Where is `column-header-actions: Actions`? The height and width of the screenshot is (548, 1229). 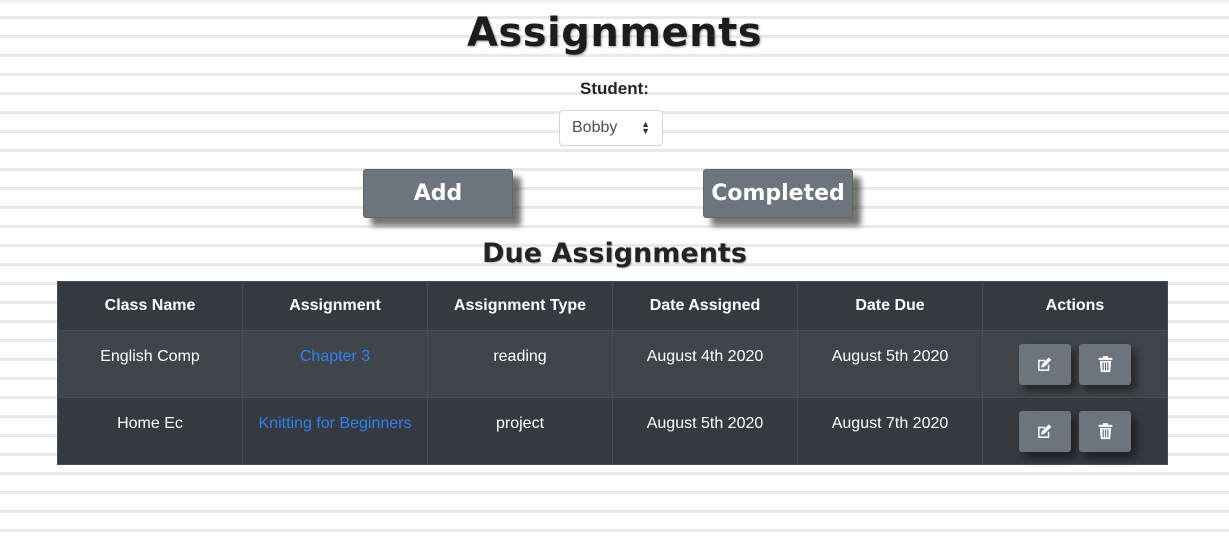 column-header-actions: Actions is located at coordinates (1075, 306).